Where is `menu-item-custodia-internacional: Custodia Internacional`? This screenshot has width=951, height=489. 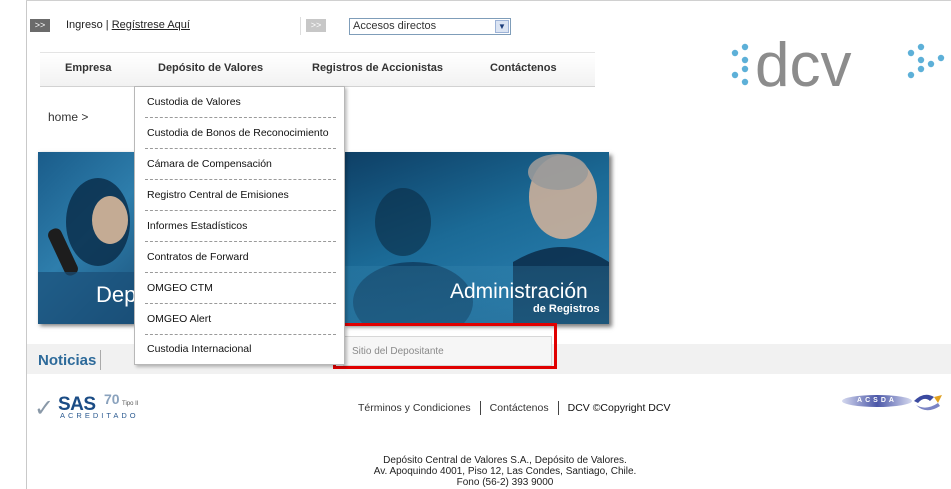 menu-item-custodia-internacional: Custodia Internacional is located at coordinates (199, 349).